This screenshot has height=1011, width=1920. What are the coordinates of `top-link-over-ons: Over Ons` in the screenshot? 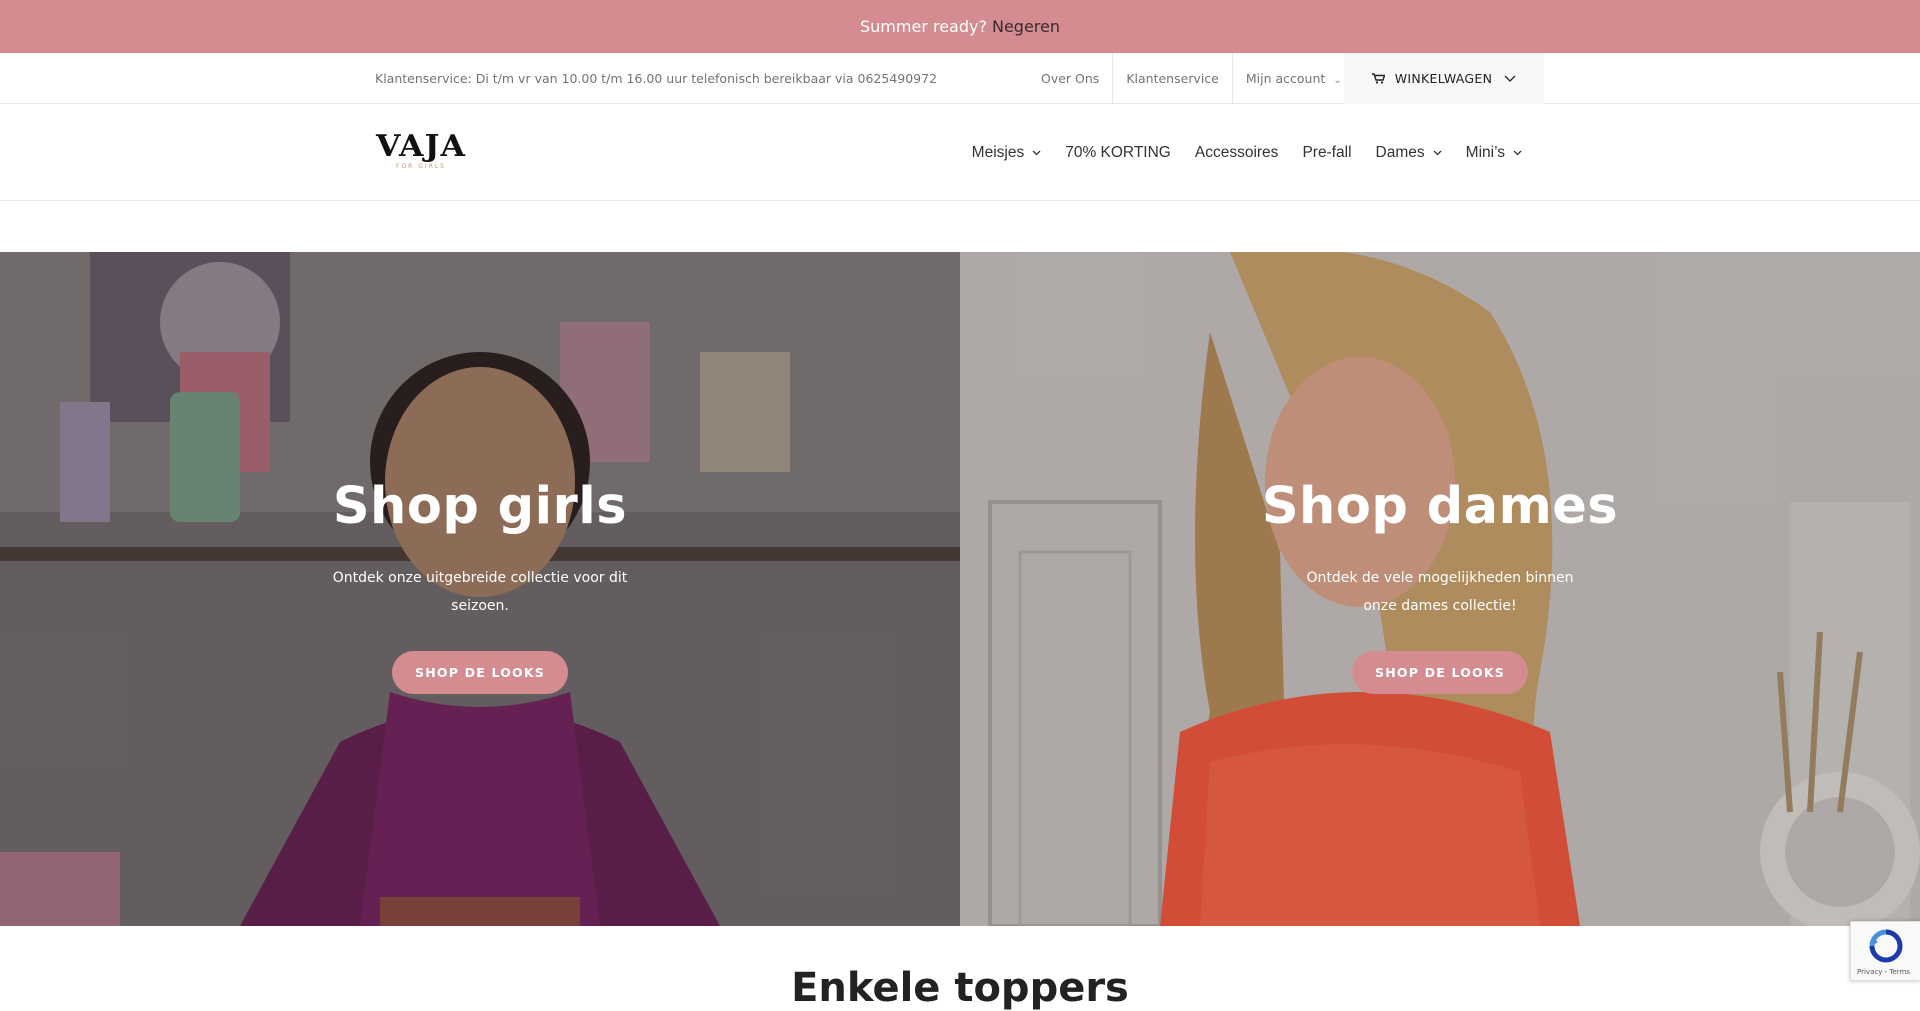 It's located at (1071, 78).